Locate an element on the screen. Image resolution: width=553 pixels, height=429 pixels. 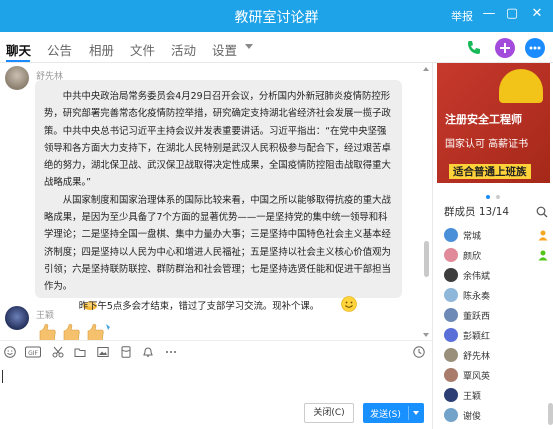
message-sender: 王颖 is located at coordinates (45, 316).